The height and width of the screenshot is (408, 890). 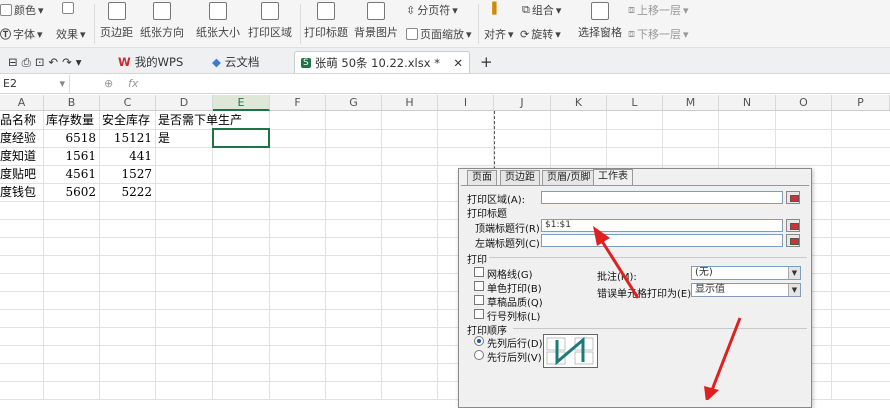 What do you see at coordinates (667, 313) in the screenshot?
I see `annotation-arrows` at bounding box center [667, 313].